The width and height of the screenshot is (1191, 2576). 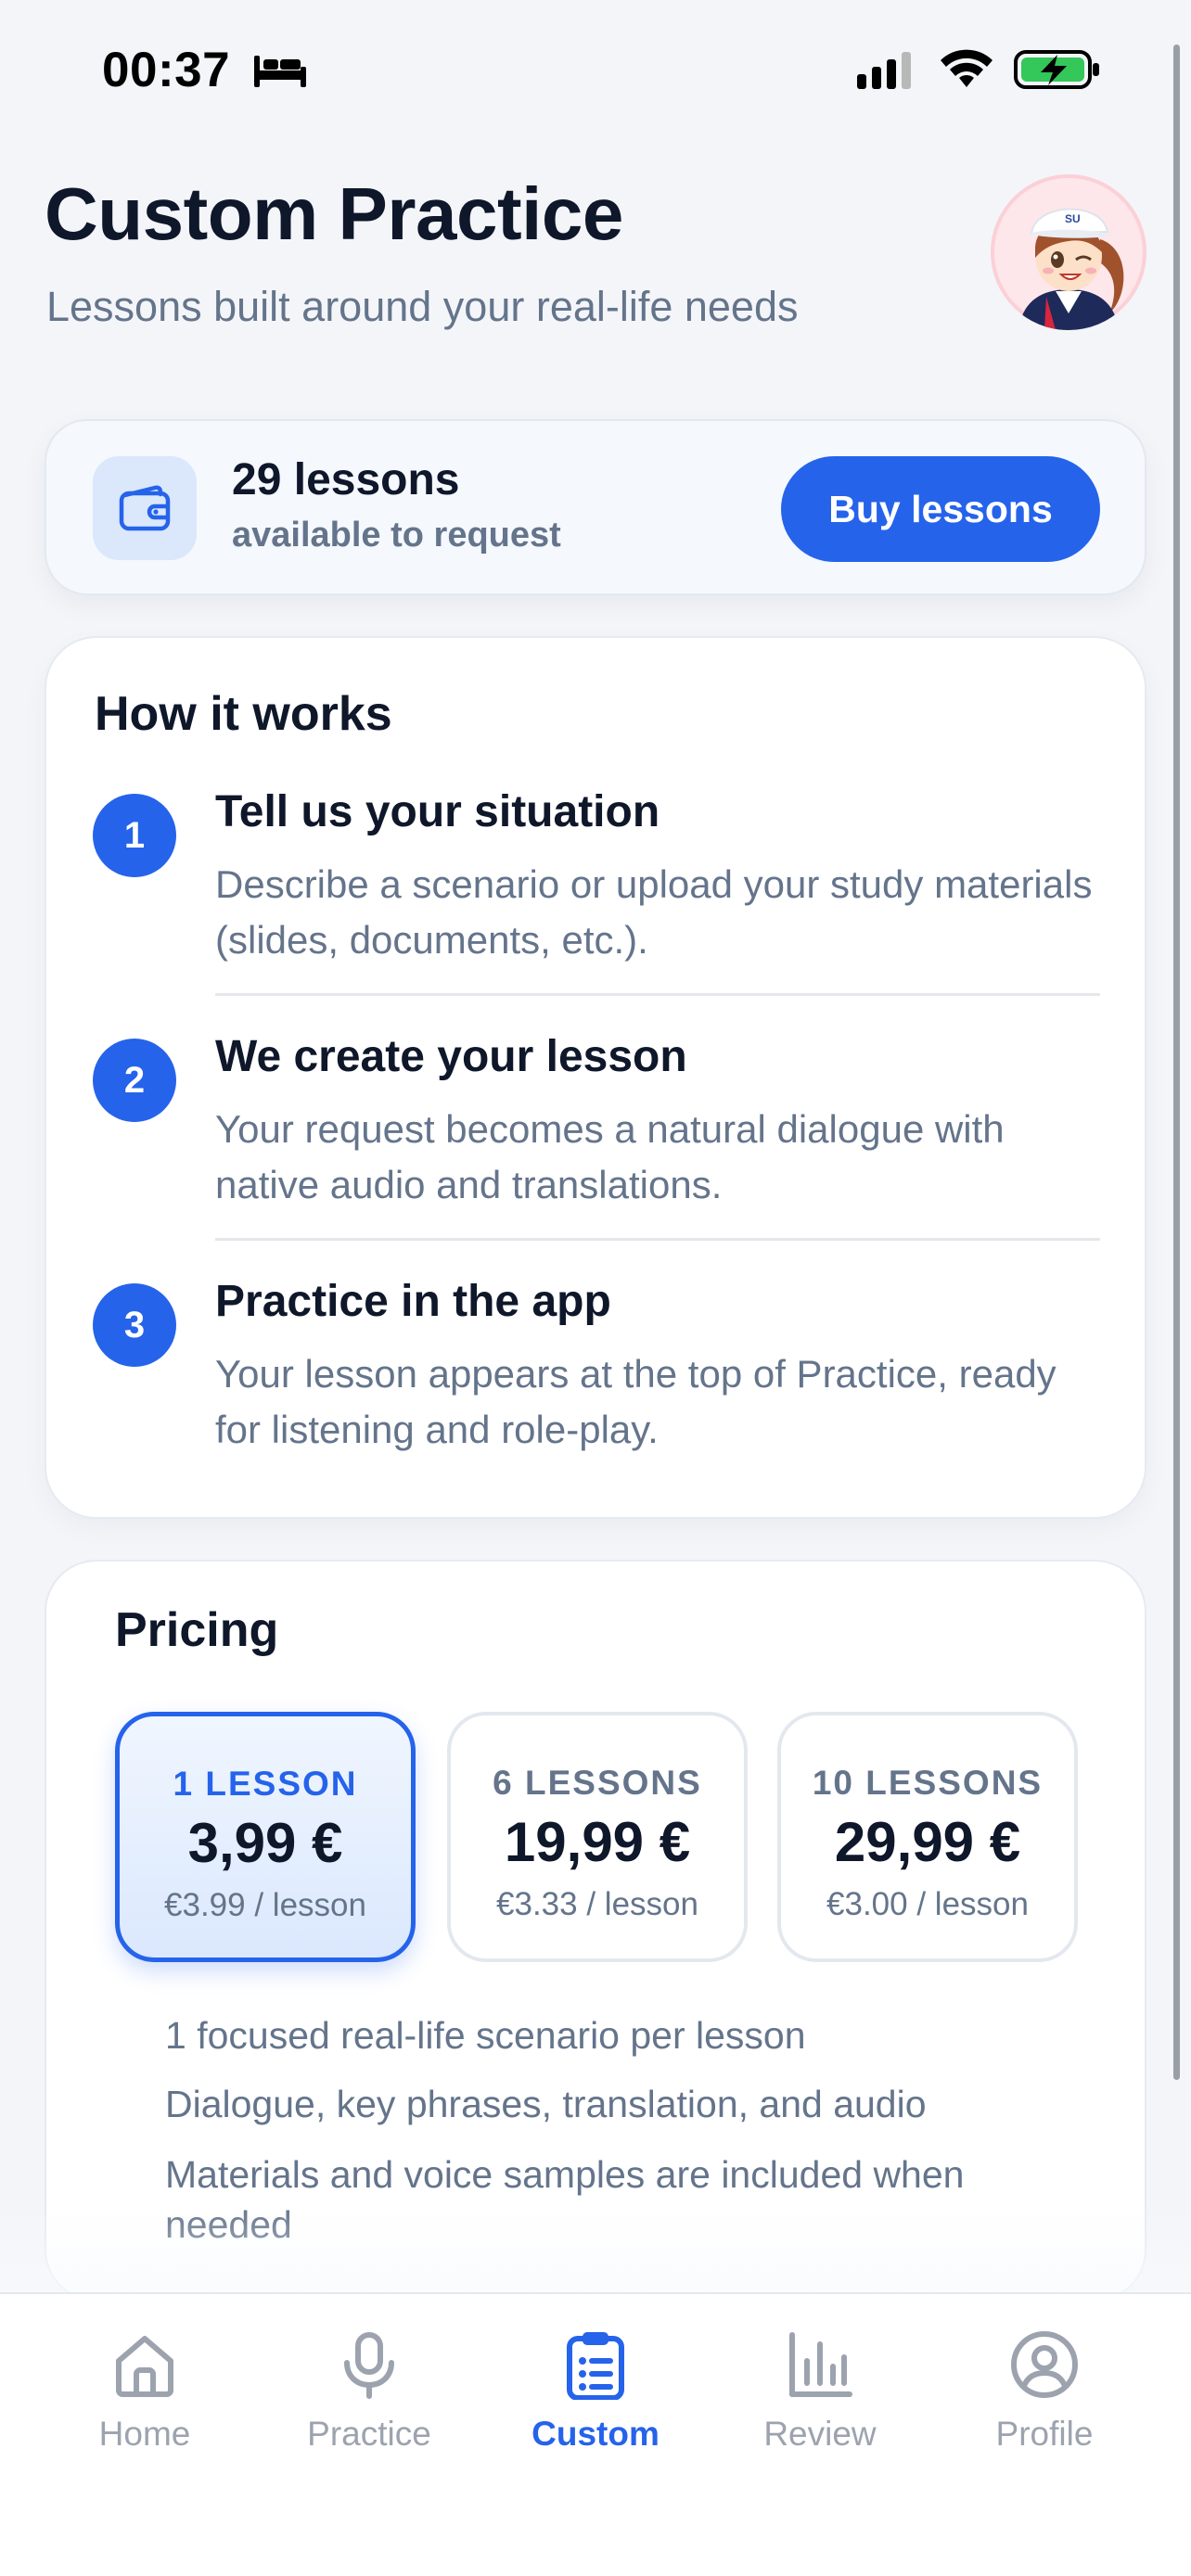 I want to click on step-title: We create your lesson, so click(x=451, y=1056).